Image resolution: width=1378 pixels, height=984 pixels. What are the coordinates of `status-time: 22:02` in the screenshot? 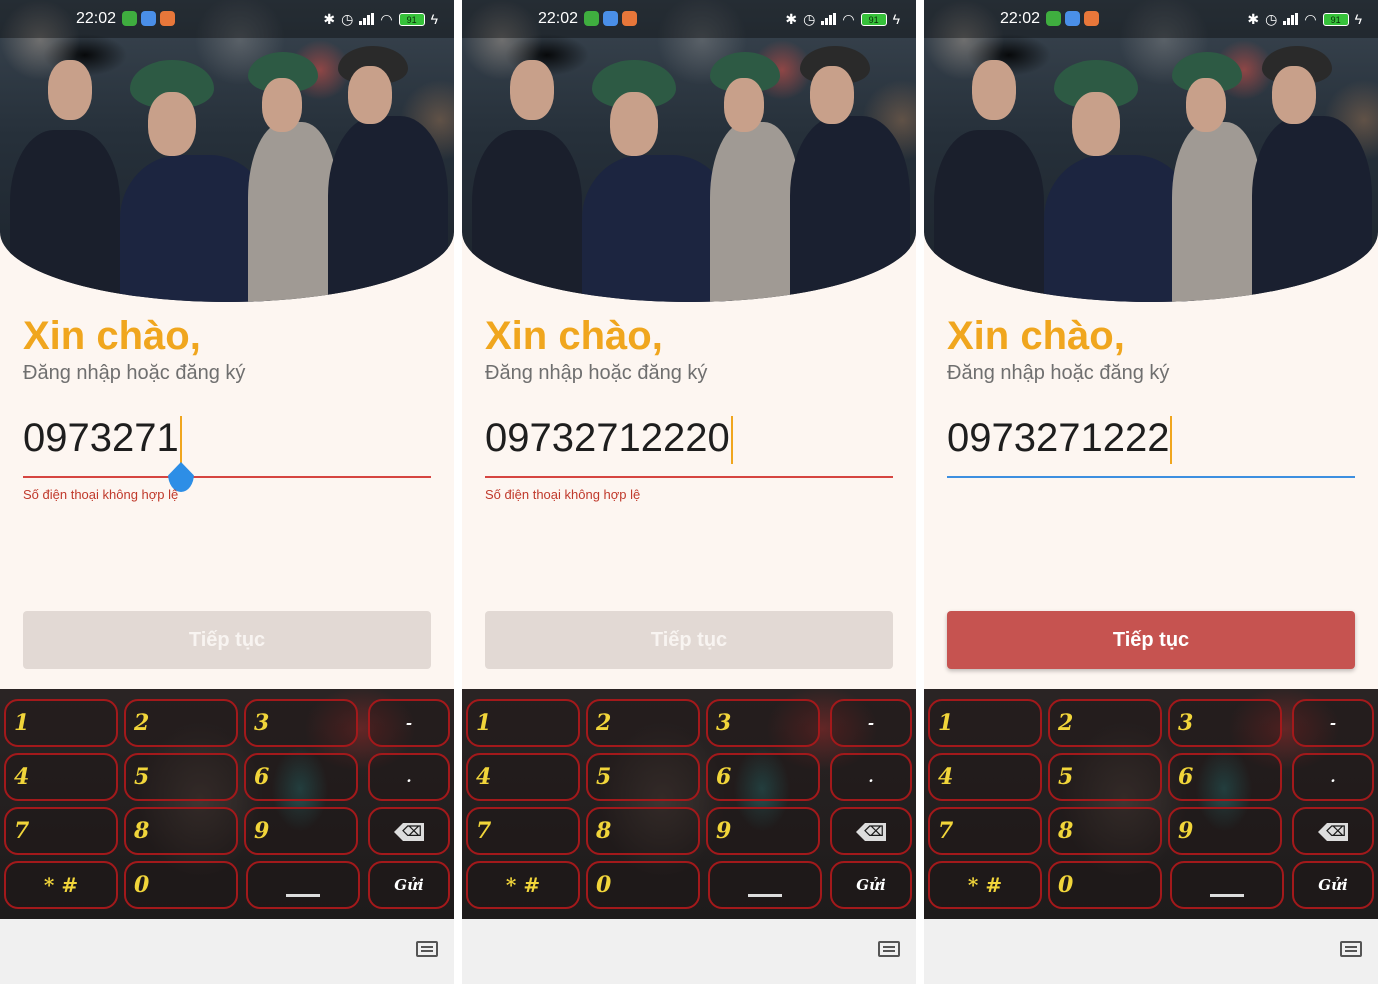 It's located at (1020, 18).